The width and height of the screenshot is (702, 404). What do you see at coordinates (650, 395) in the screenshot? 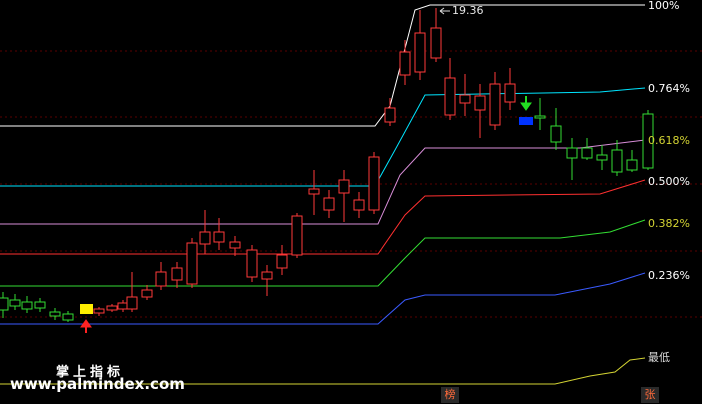
I see `footer-tag-zhang: 张` at bounding box center [650, 395].